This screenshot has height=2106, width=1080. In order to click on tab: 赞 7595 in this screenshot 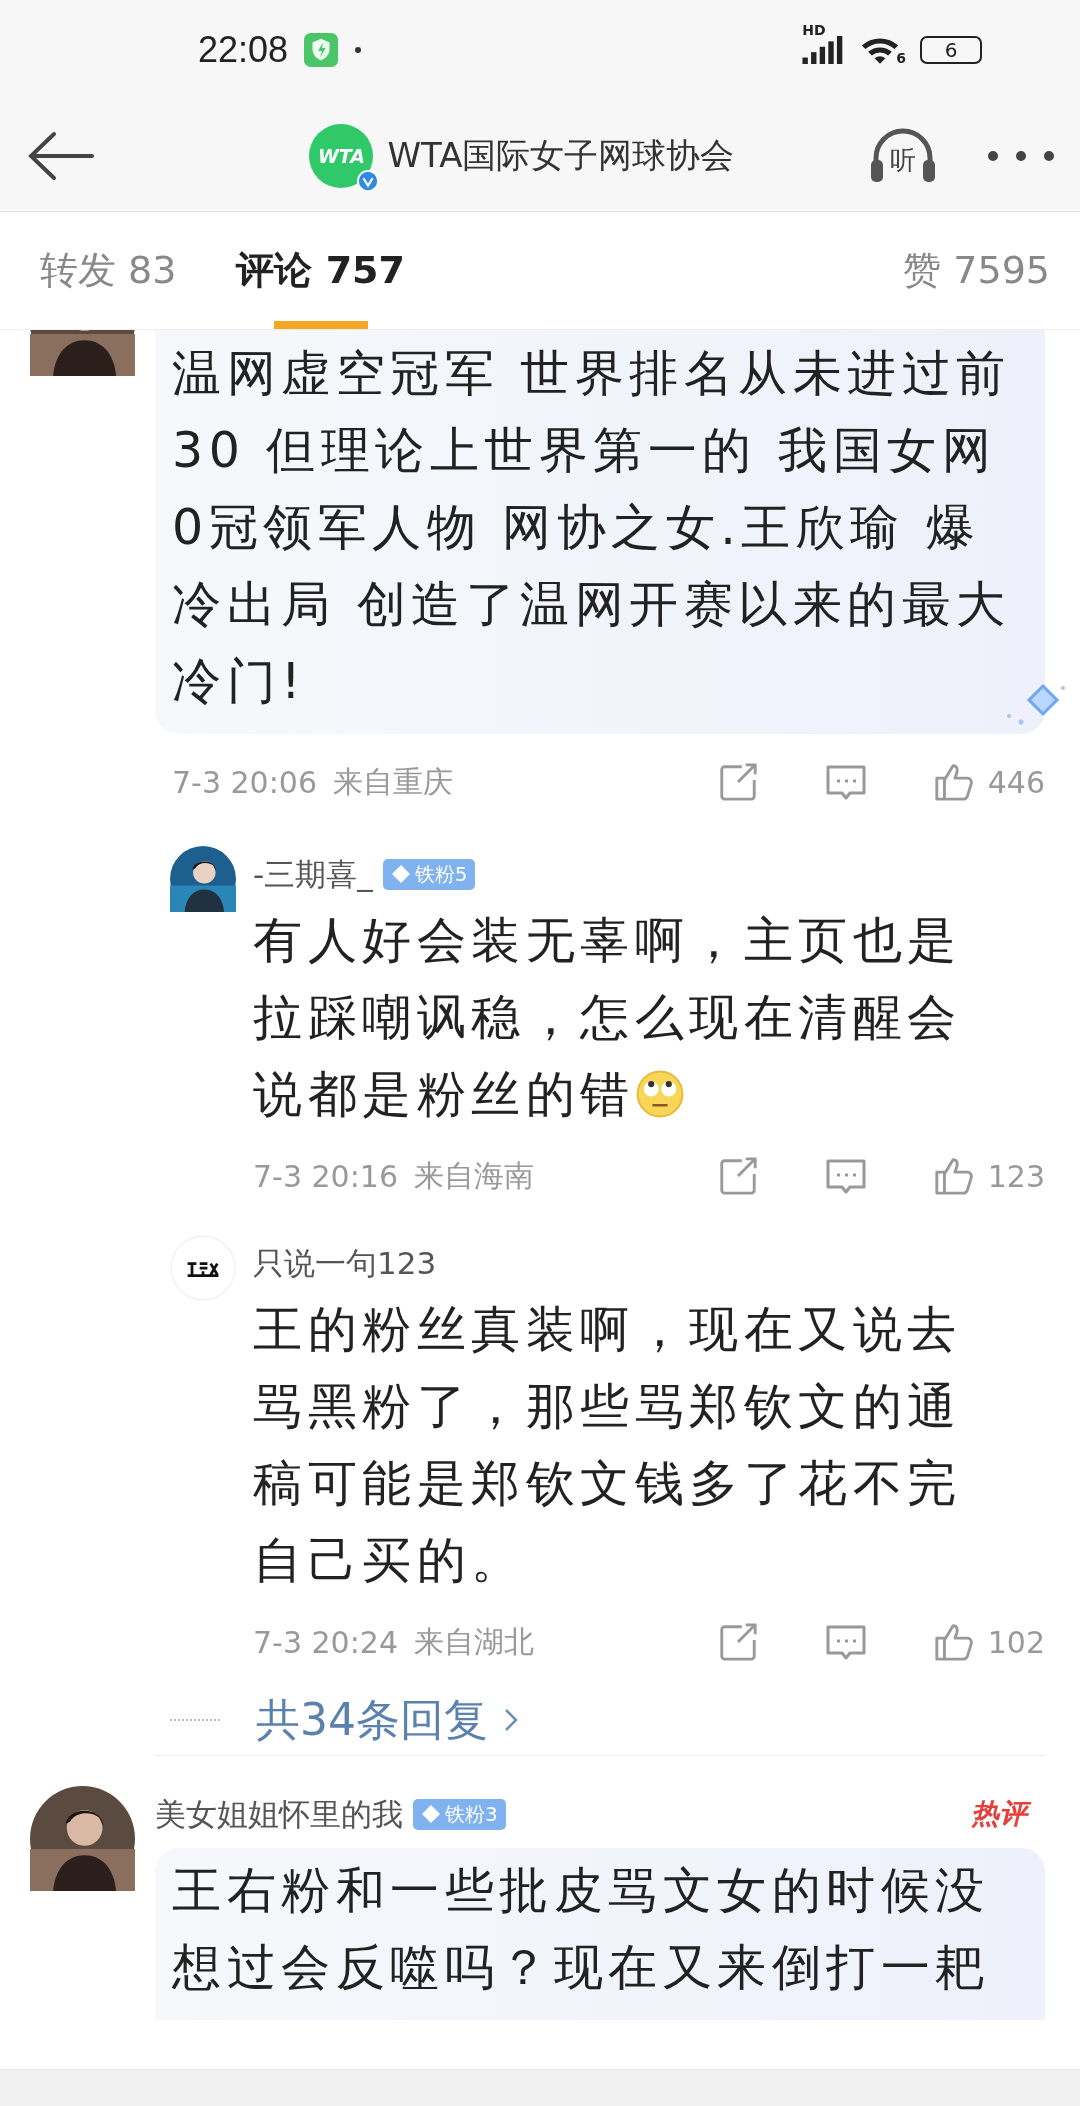, I will do `click(976, 270)`.